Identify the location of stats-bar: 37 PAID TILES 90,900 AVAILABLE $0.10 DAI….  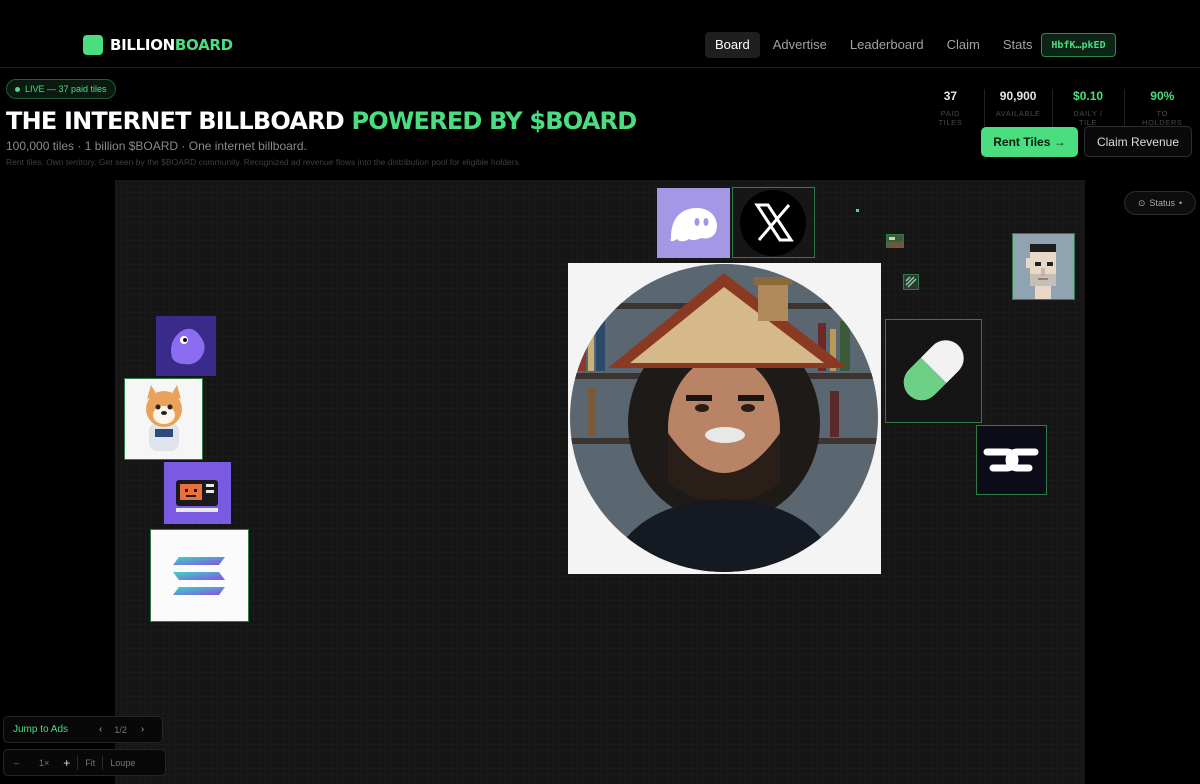
(1058, 108).